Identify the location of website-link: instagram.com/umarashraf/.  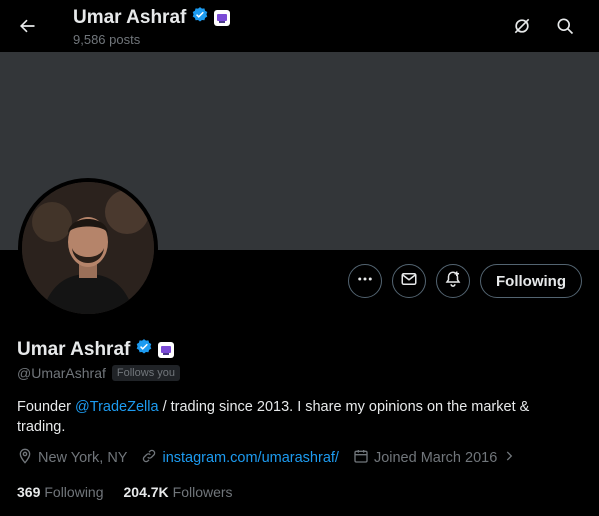
(250, 458).